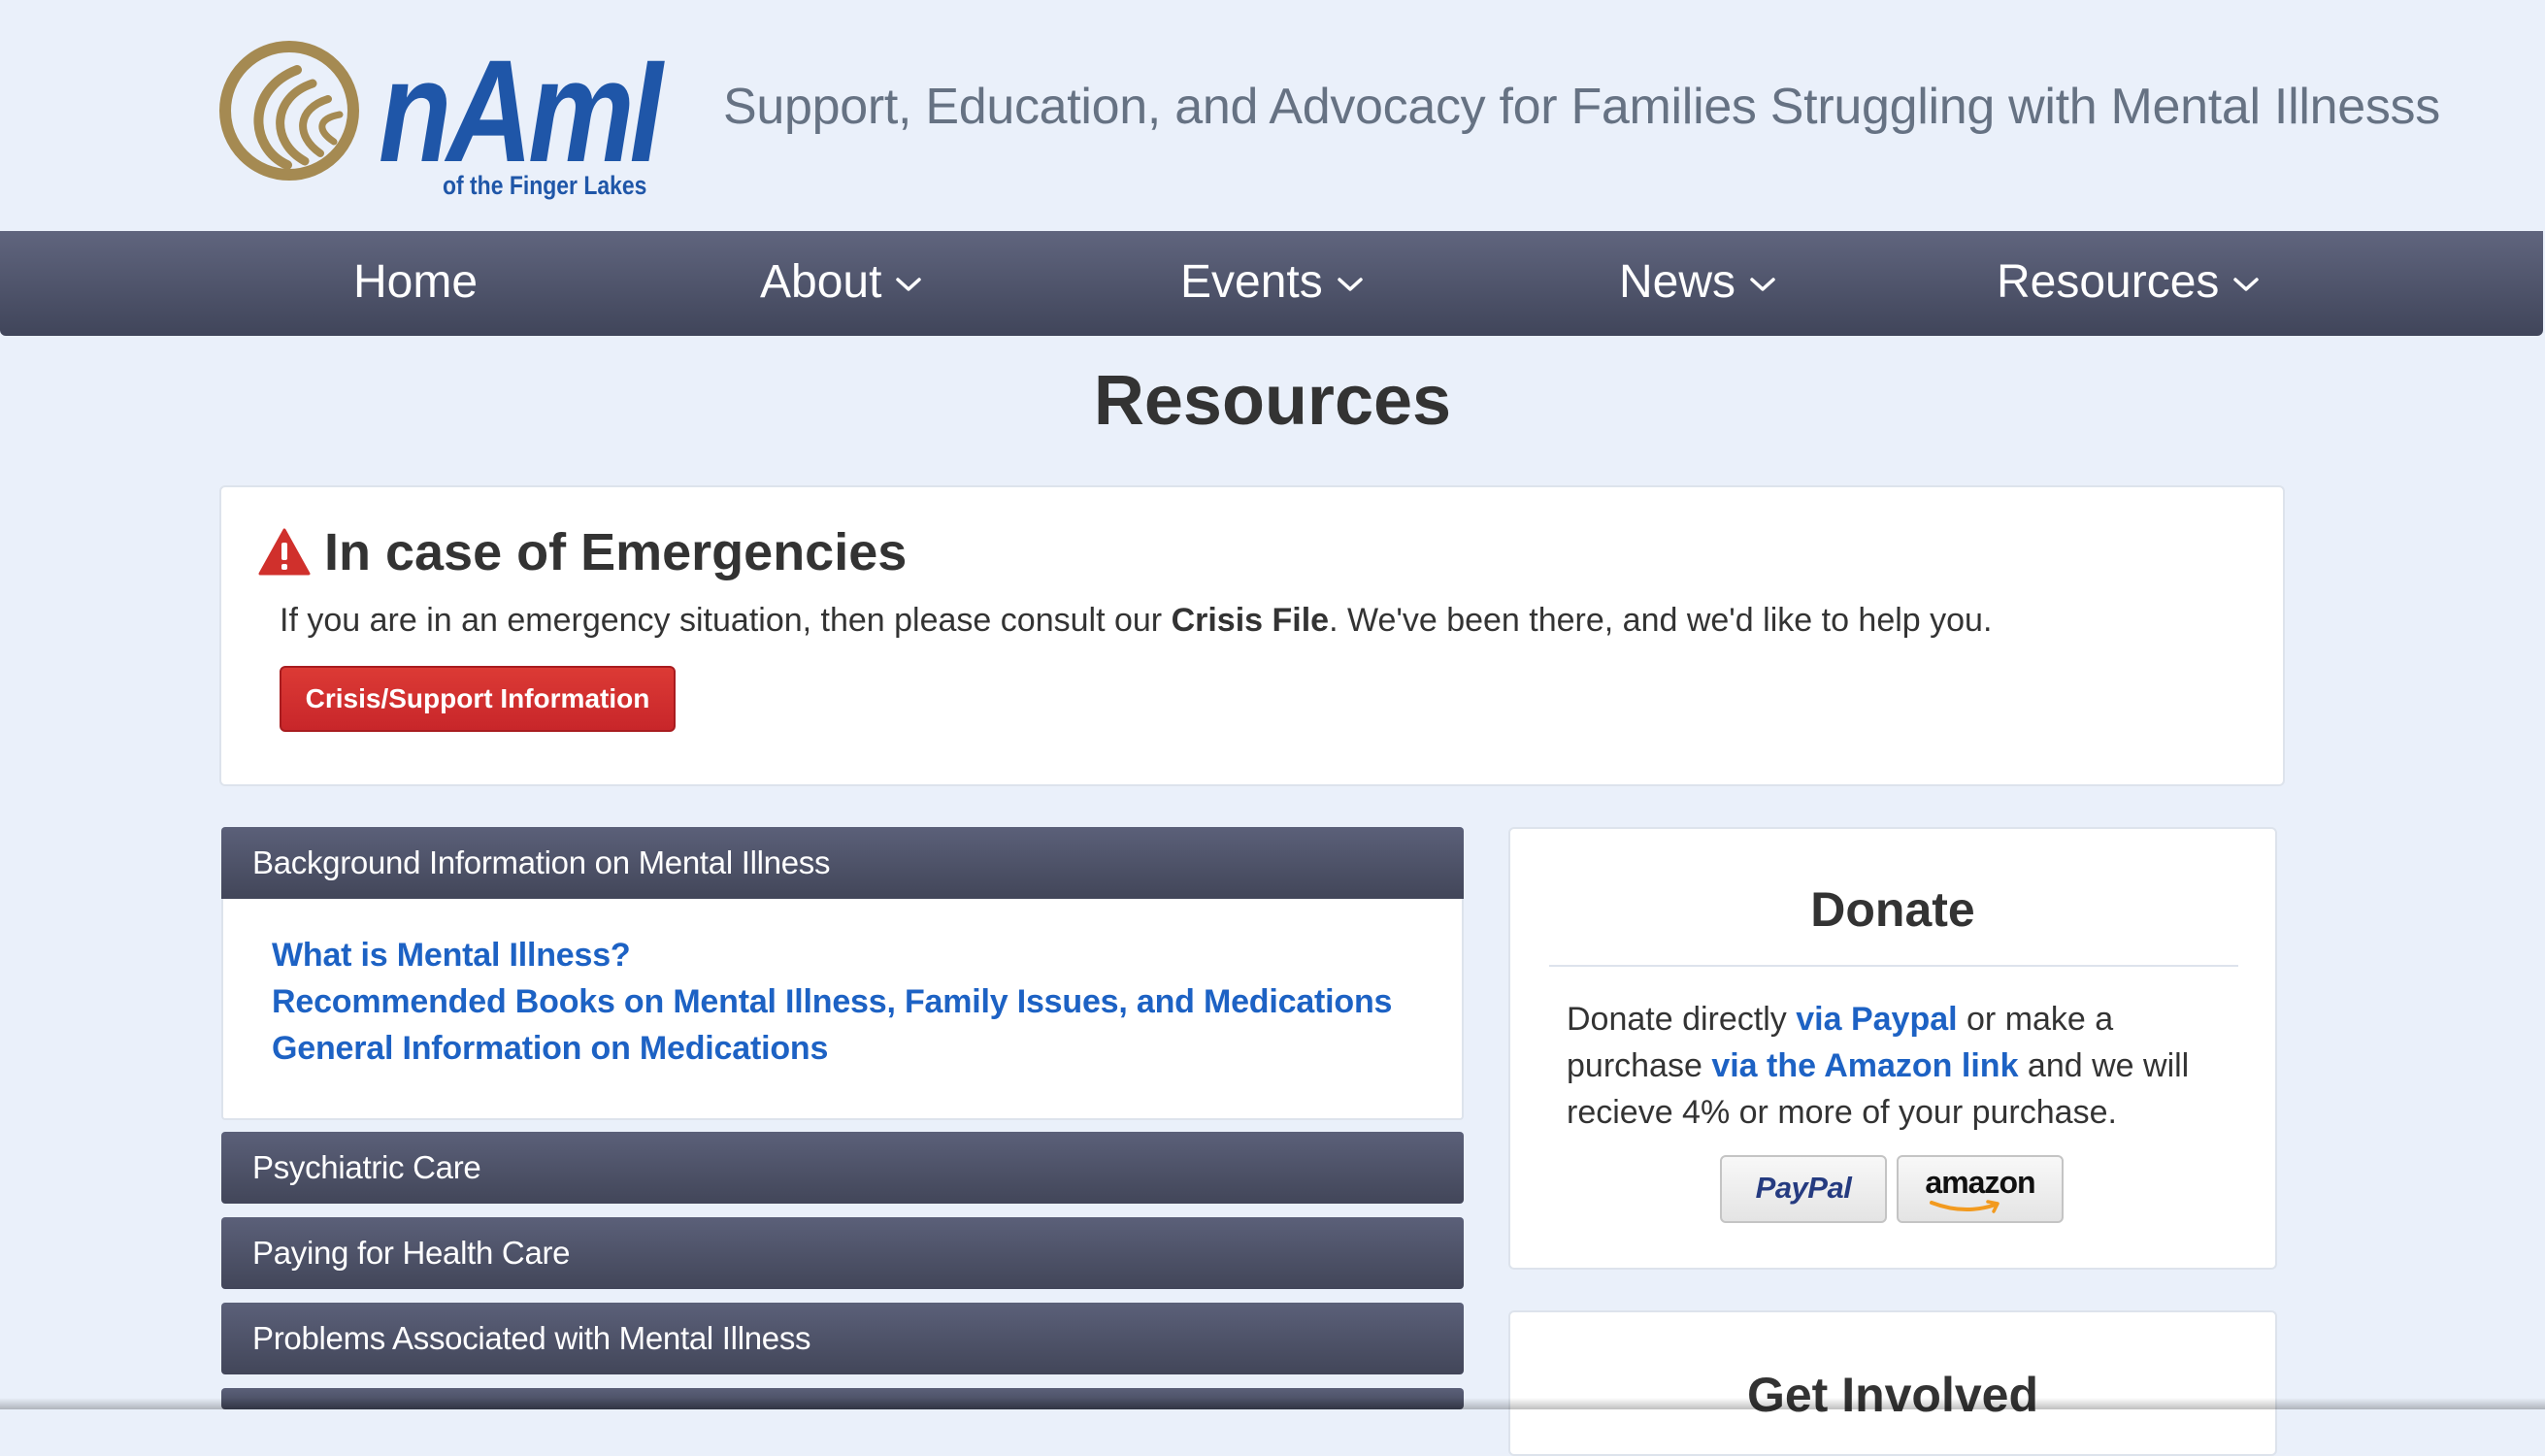 This screenshot has height=1456, width=2545. I want to click on divider, so click(1893, 966).